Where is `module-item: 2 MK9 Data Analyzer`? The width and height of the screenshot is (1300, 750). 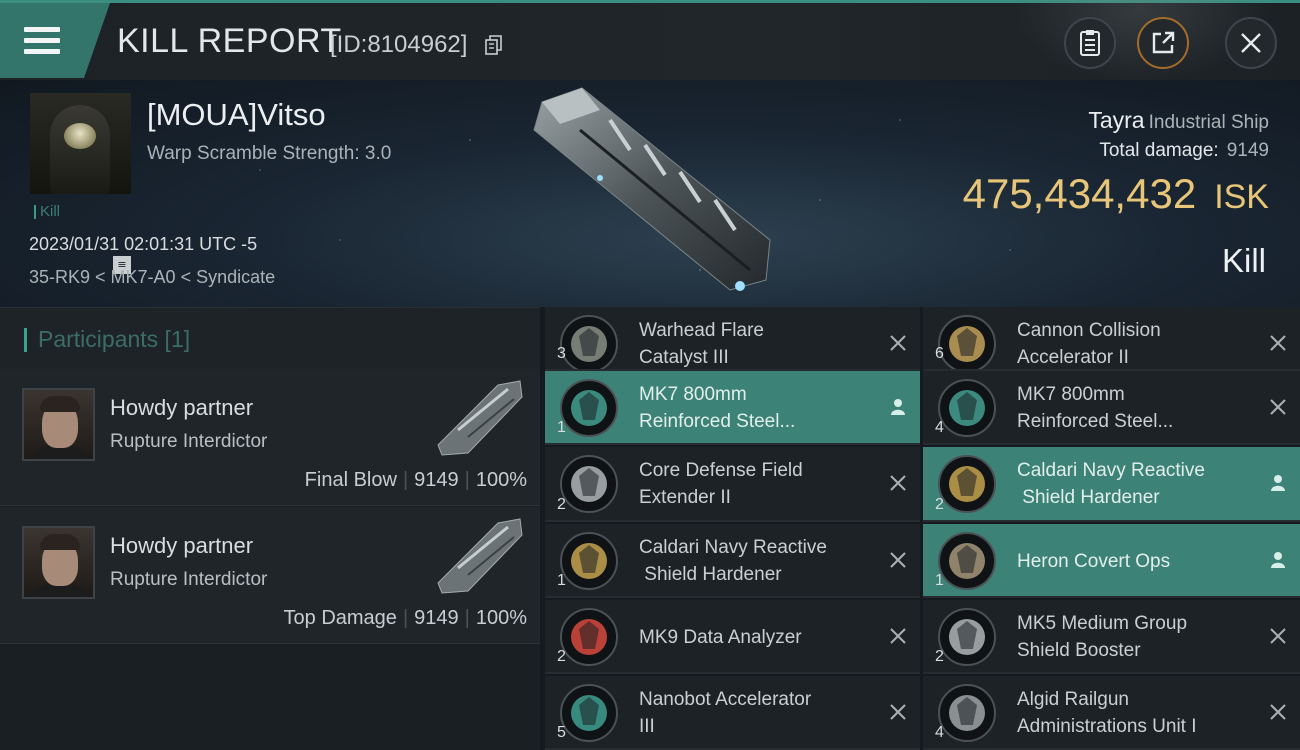 module-item: 2 MK9 Data Analyzer is located at coordinates (732, 637).